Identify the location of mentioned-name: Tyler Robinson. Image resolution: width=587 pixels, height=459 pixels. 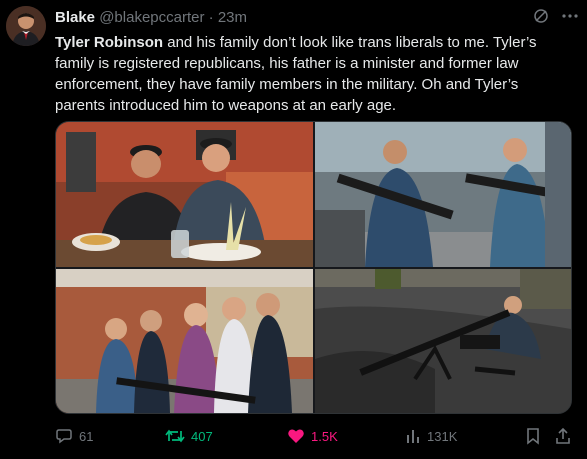
(109, 42).